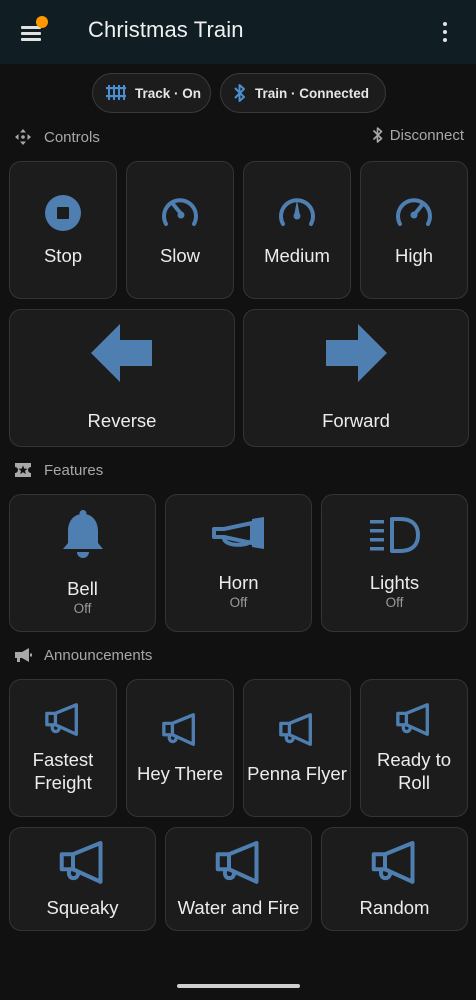 The image size is (476, 1000). What do you see at coordinates (180, 773) in the screenshot?
I see `announcement-label: Hey There` at bounding box center [180, 773].